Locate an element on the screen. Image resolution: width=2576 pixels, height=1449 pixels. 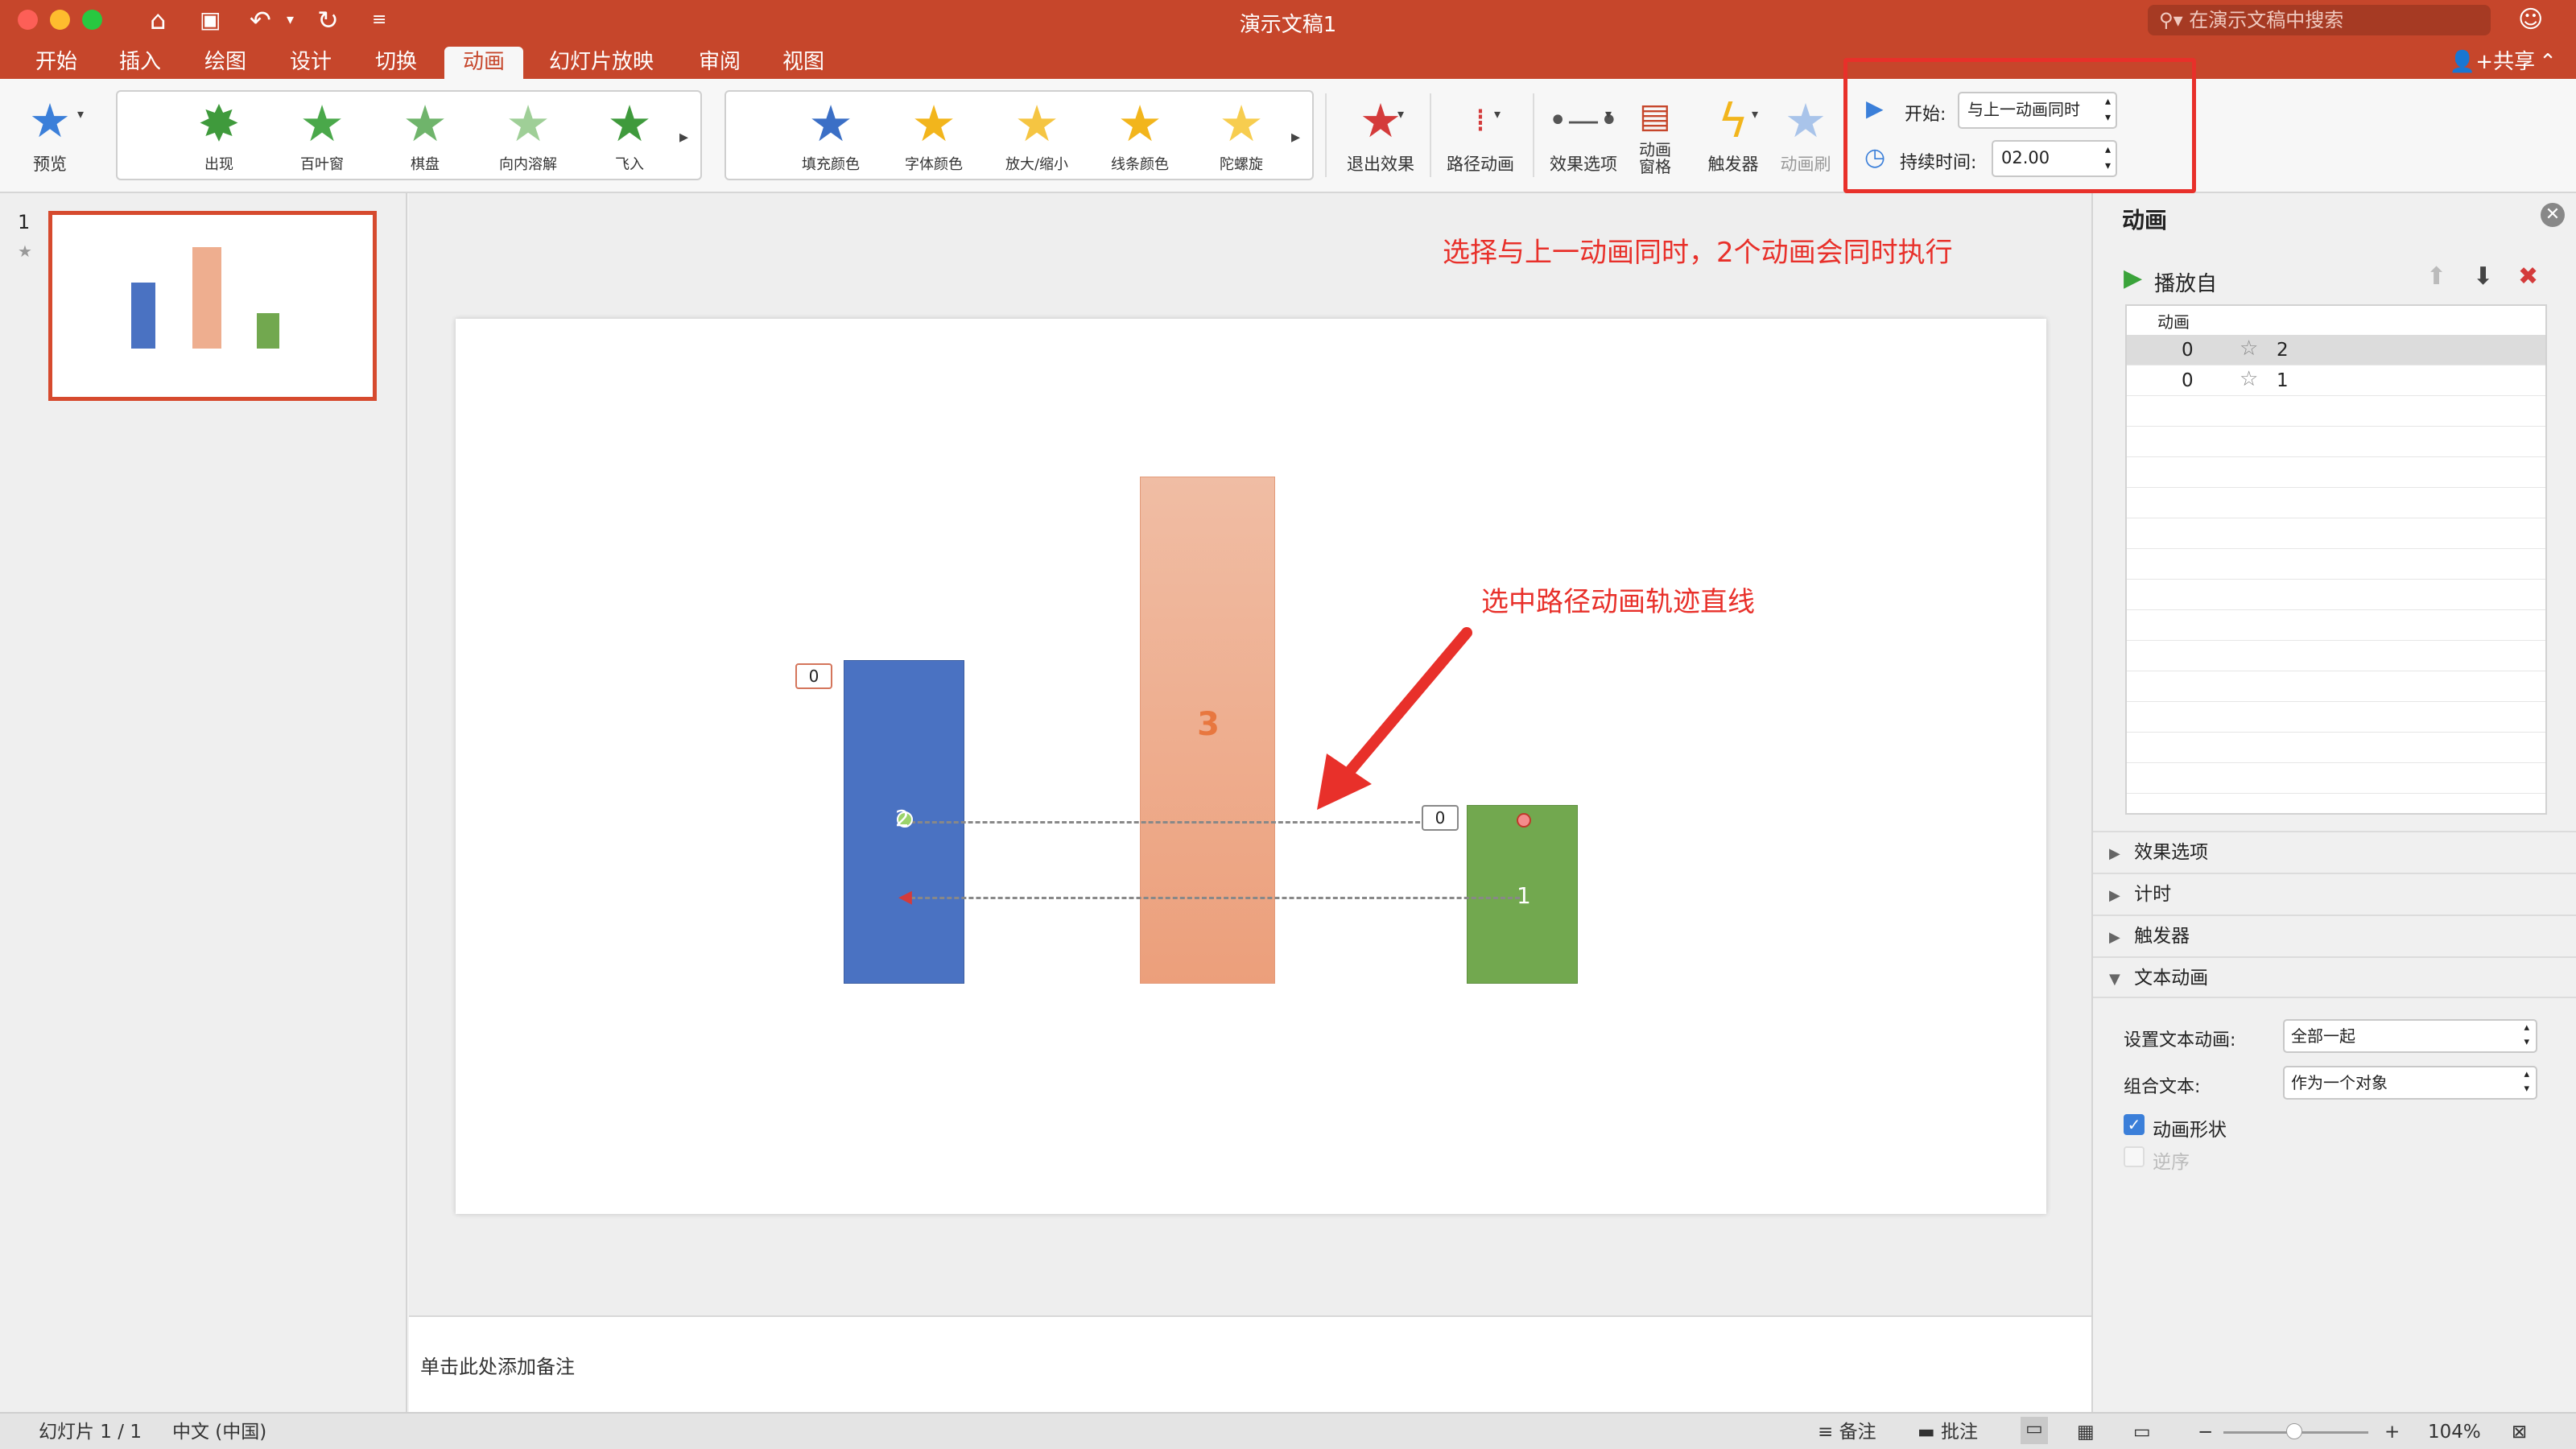
thumb-bar-orange is located at coordinates (206, 298).